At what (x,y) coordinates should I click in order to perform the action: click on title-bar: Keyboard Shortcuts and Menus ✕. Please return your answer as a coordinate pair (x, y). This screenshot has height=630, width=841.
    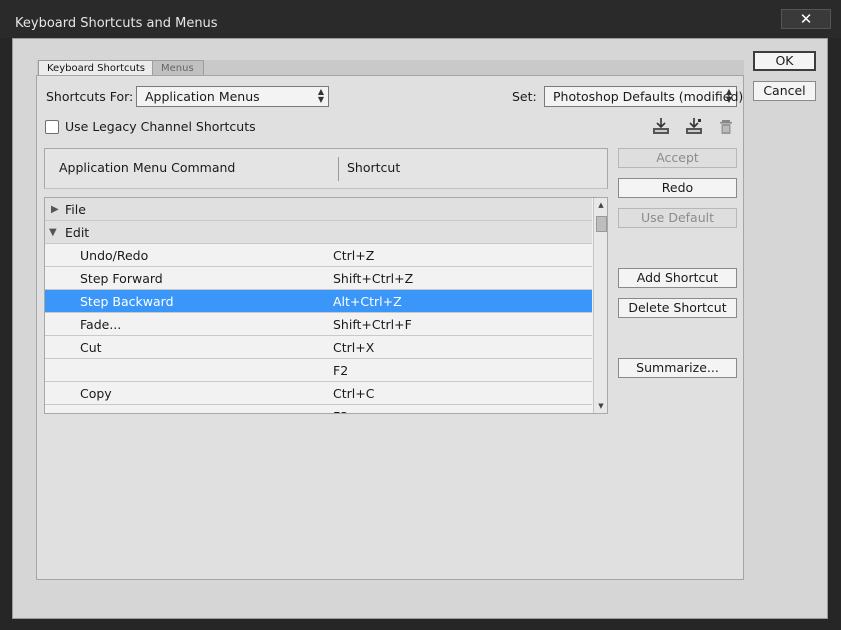
    Looking at the image, I should click on (420, 19).